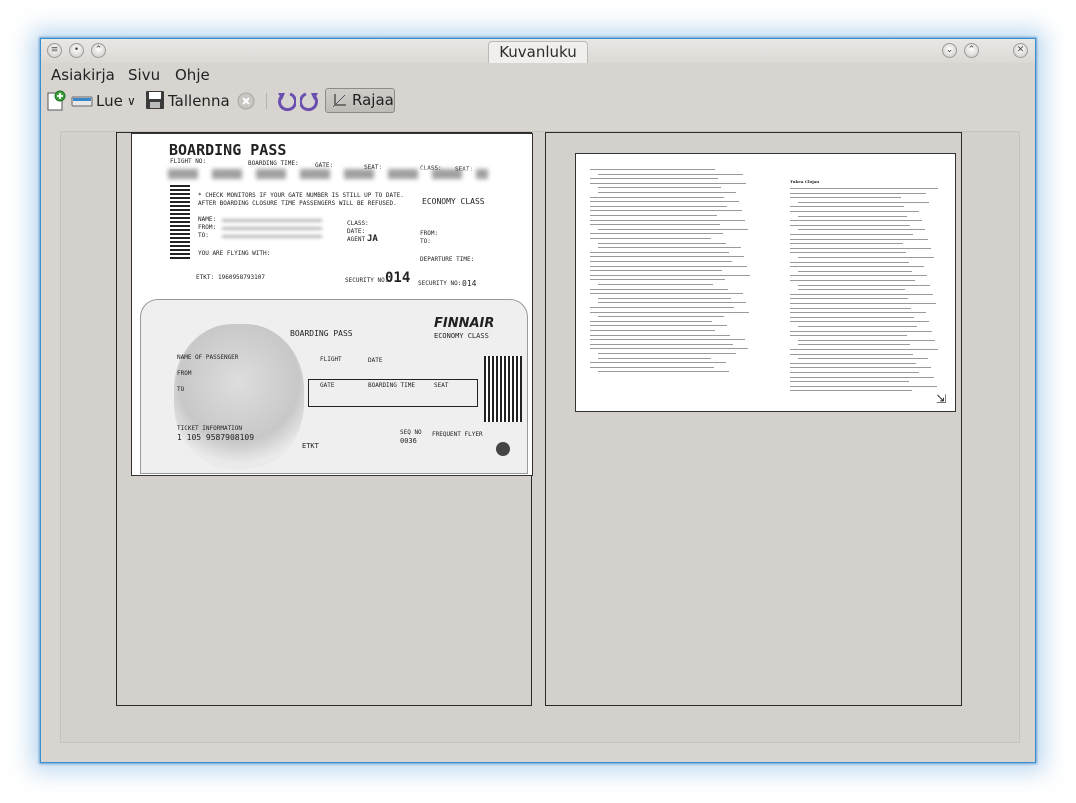 Image resolution: width=1076 pixels, height=803 pixels. Describe the element at coordinates (266, 101) in the screenshot. I see `toolbar-separator` at that location.